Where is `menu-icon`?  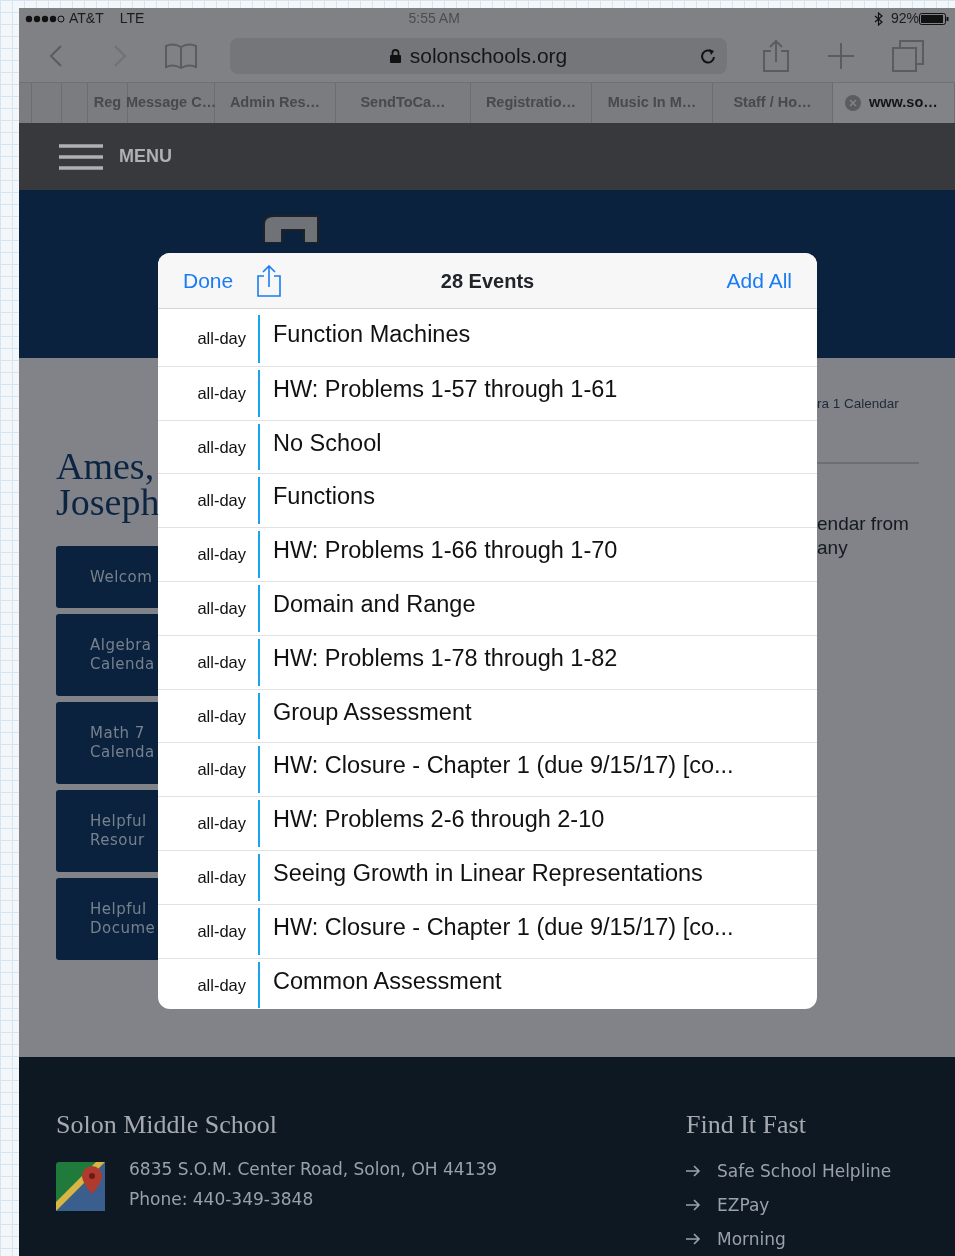 menu-icon is located at coordinates (81, 156).